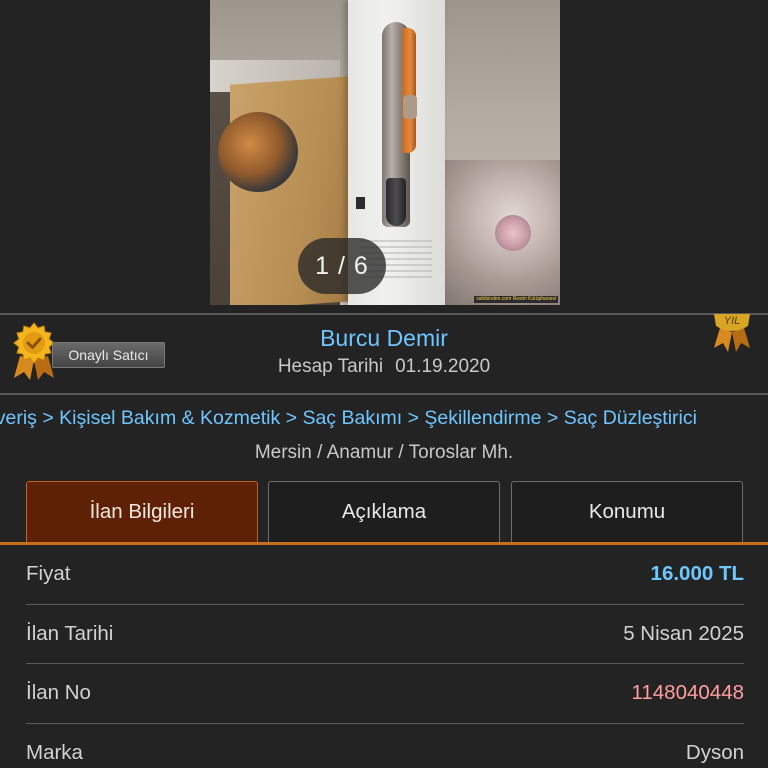 This screenshot has width=768, height=768. What do you see at coordinates (385, 575) in the screenshot?
I see `detail-row-price: Fiyat 16.000 TL` at bounding box center [385, 575].